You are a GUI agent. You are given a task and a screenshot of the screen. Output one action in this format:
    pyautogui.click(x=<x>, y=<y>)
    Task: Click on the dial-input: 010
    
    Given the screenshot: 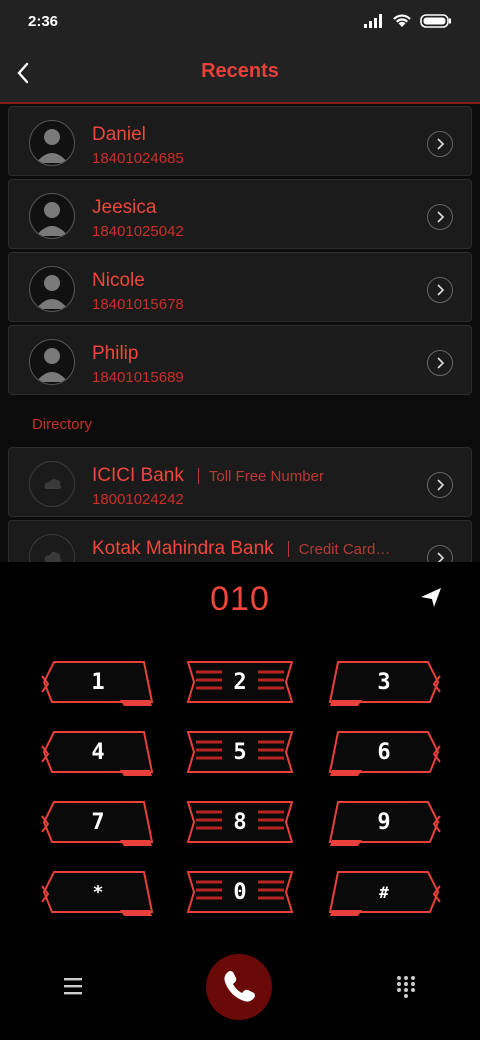 What is the action you would take?
    pyautogui.click(x=240, y=599)
    